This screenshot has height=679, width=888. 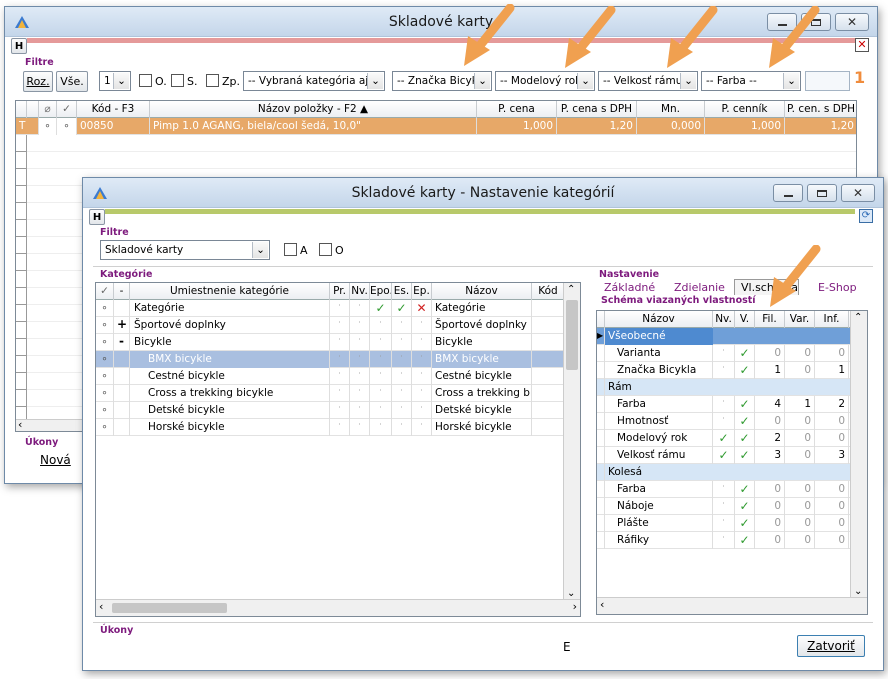 What do you see at coordinates (313, 109) in the screenshot?
I see `col-nazov: Názov položky - F2 ▲` at bounding box center [313, 109].